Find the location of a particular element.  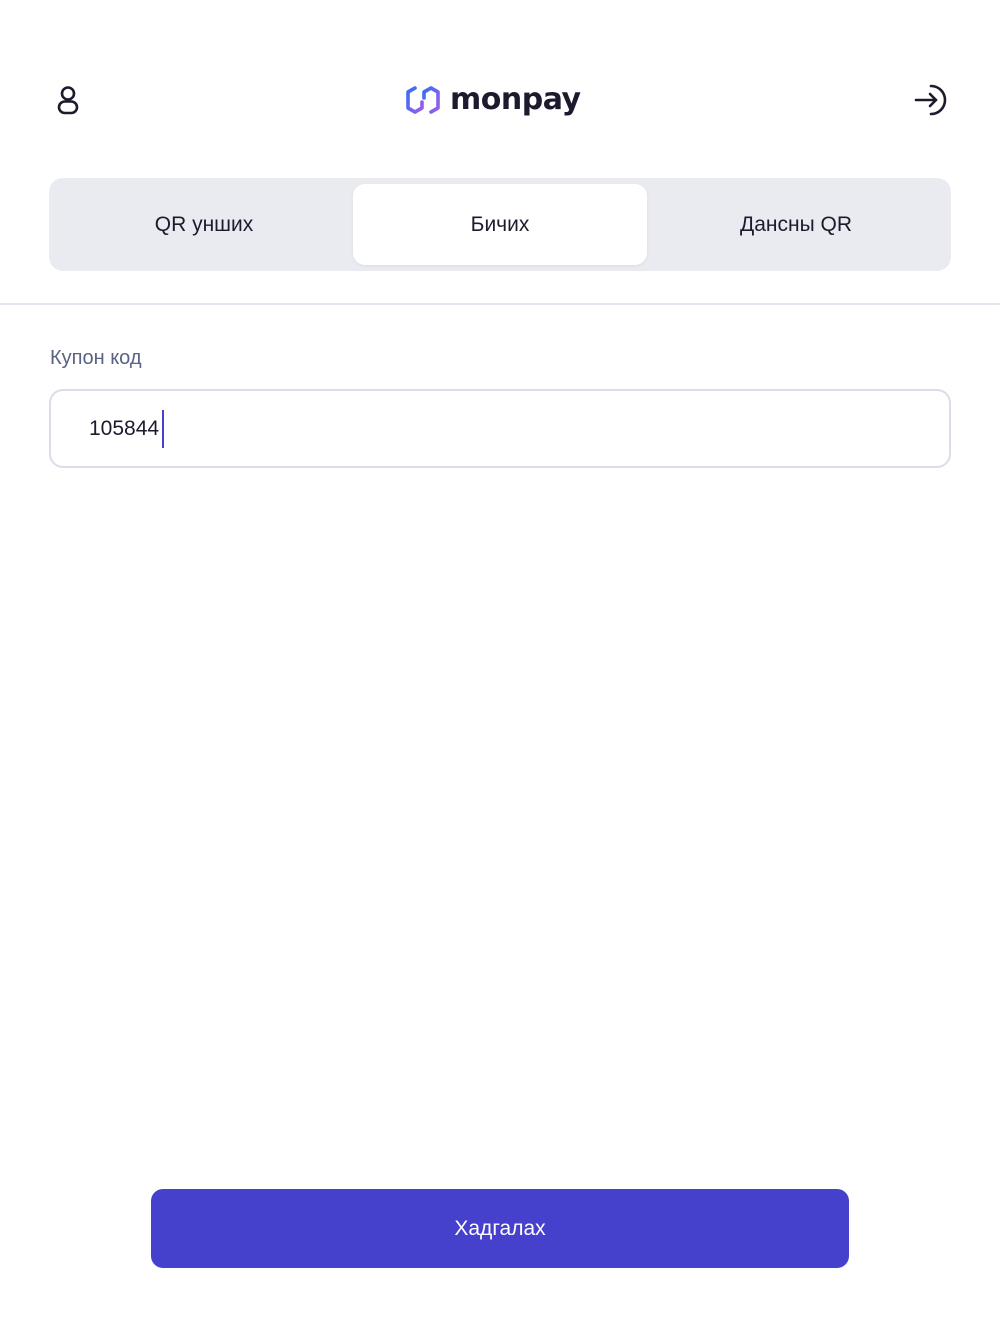

app-header: monpay is located at coordinates (500, 90).